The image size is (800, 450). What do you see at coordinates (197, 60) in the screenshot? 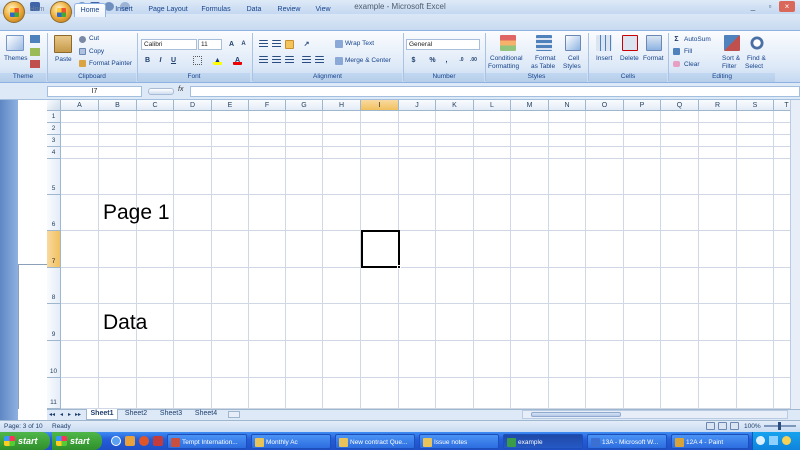
I see `borders-icon` at bounding box center [197, 60].